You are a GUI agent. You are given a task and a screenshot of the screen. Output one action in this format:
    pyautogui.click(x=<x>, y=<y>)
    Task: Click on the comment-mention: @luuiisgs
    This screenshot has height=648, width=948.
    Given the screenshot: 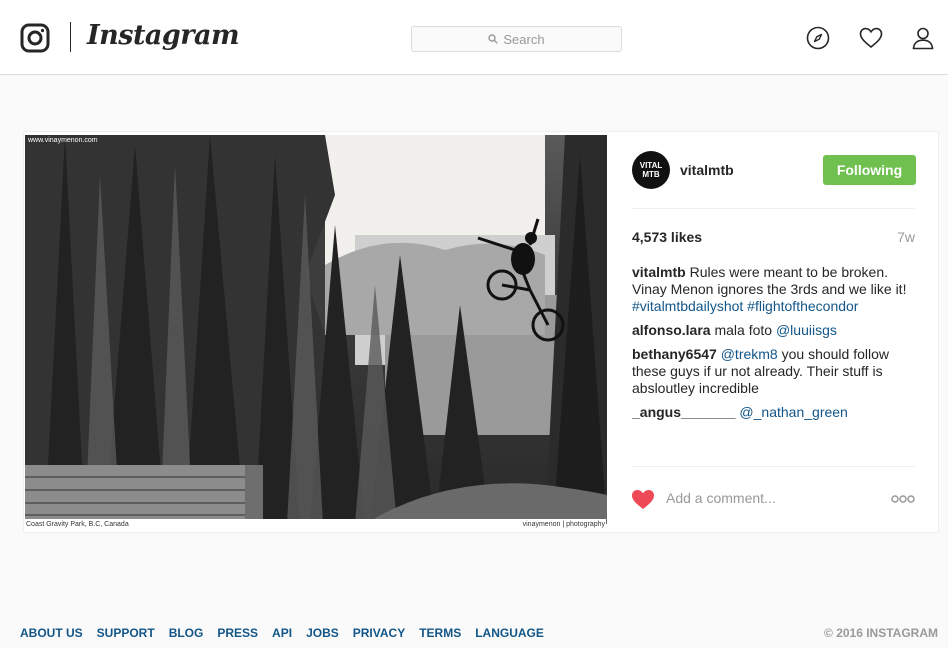 What is the action you would take?
    pyautogui.click(x=806, y=330)
    